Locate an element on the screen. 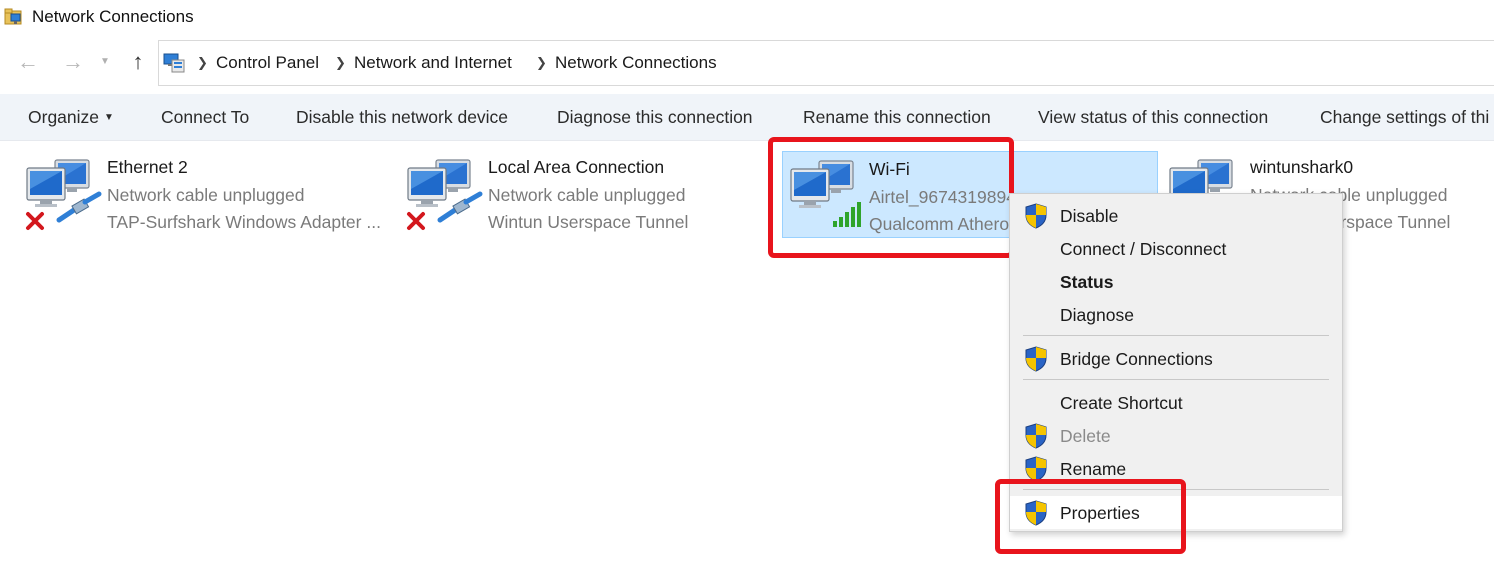  view-status-button: View status of this connection is located at coordinates (1153, 117).